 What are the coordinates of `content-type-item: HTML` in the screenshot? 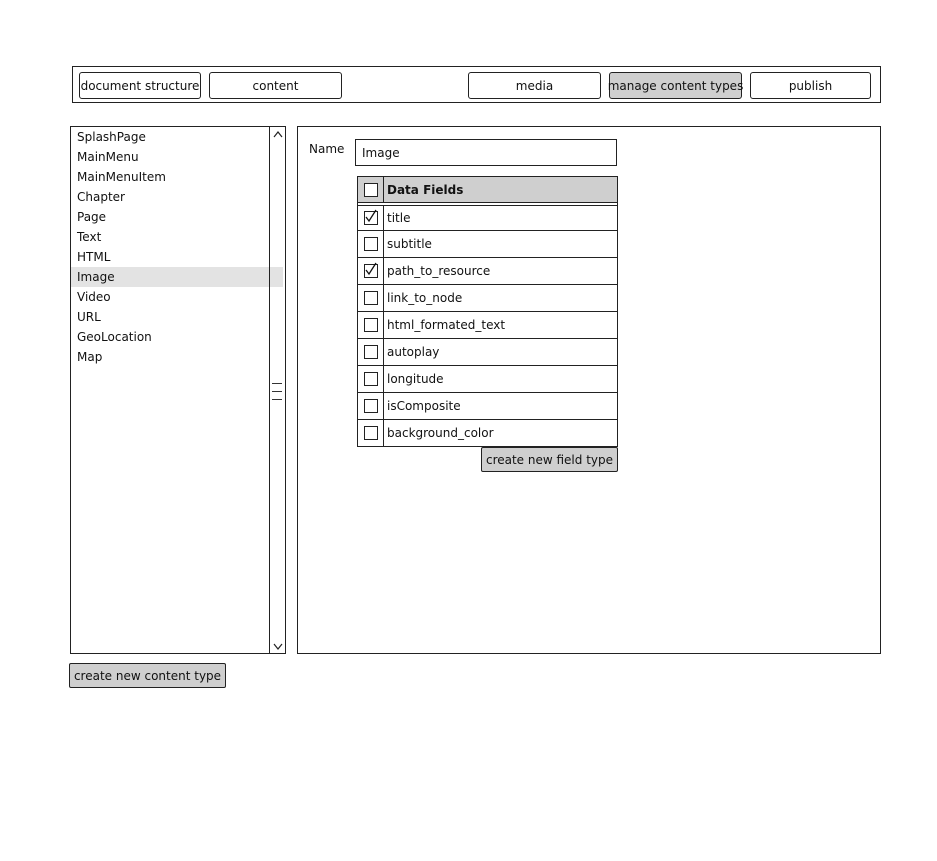 It's located at (177, 257).